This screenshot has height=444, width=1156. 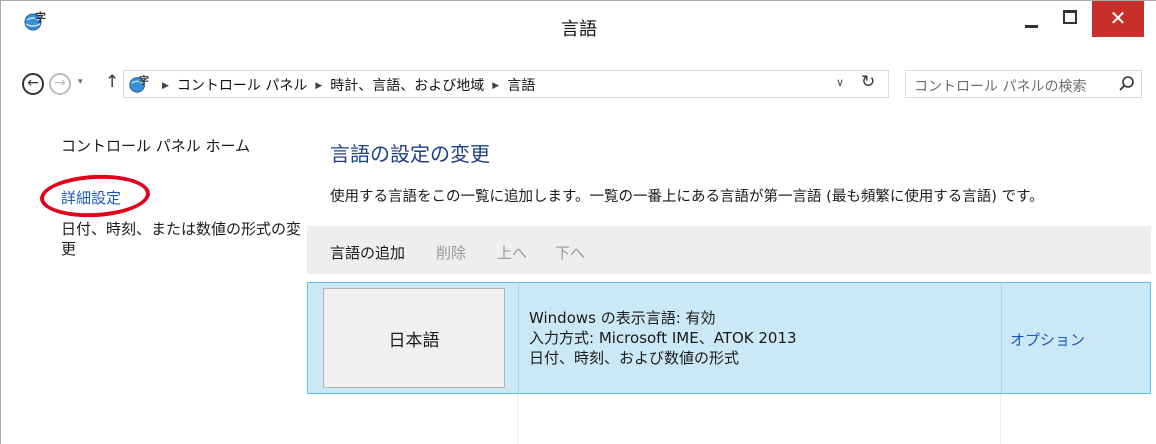 I want to click on control-panel-language-icon: 字, so click(x=139, y=83).